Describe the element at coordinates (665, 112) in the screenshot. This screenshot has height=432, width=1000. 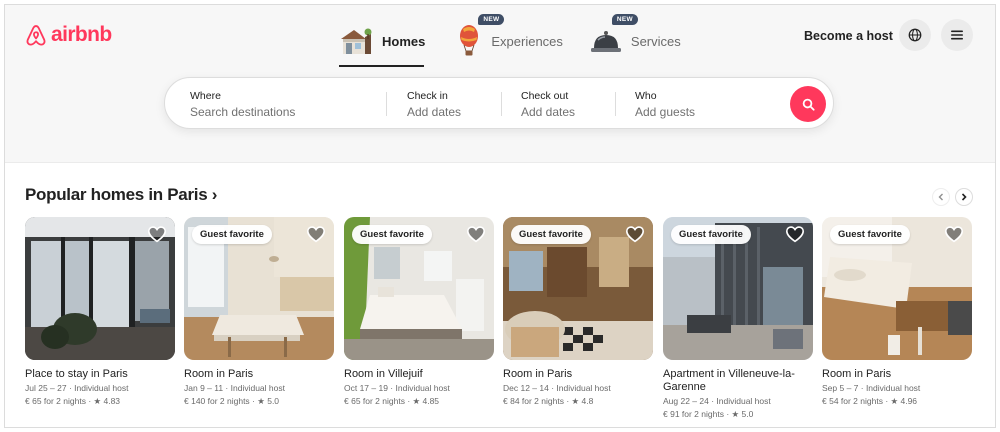
I see `who-placeholder: Add guests` at that location.